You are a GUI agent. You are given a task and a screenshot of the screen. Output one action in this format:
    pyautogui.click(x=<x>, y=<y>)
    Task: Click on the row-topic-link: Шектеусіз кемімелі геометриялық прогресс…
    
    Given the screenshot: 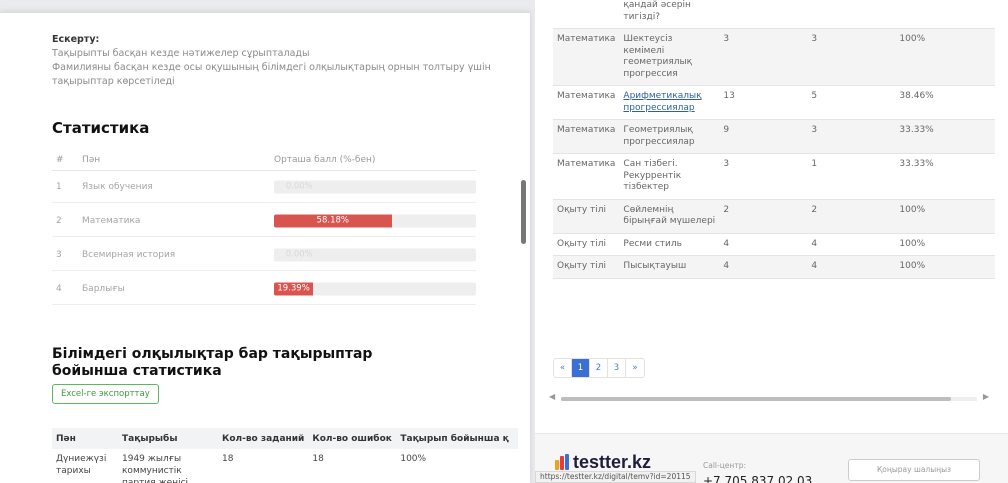 What is the action you would take?
    pyautogui.click(x=669, y=57)
    